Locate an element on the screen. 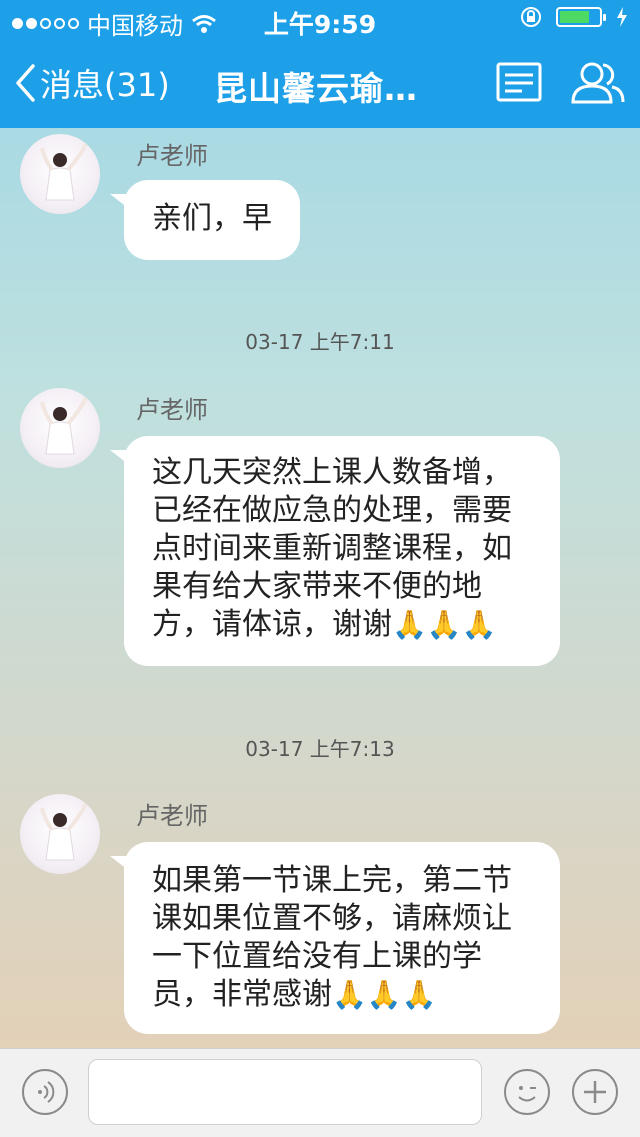 This screenshot has width=640, height=1137. plus-icon is located at coordinates (595, 1092).